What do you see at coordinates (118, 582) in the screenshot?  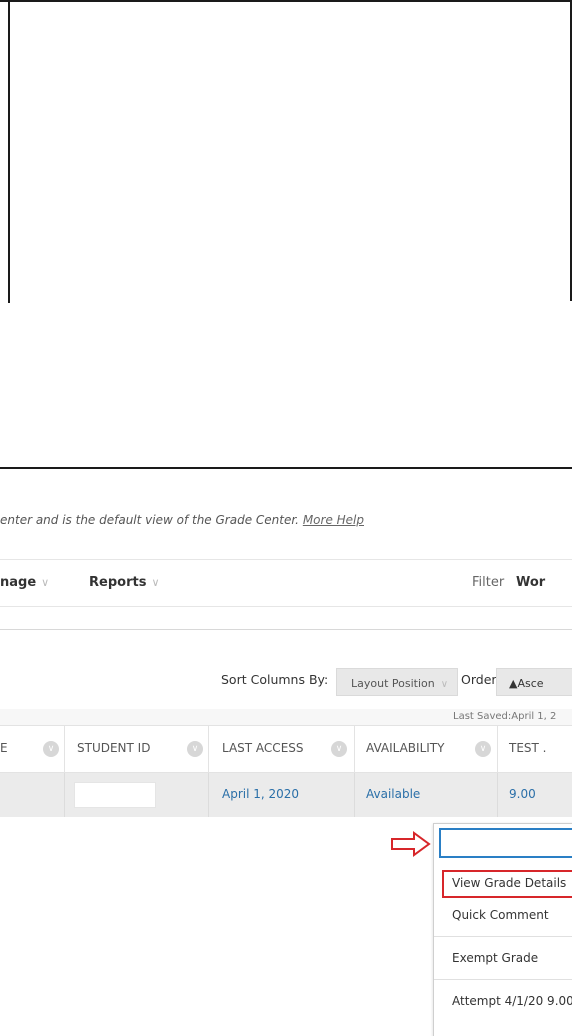 I see `reports-menu-label: Reports` at bounding box center [118, 582].